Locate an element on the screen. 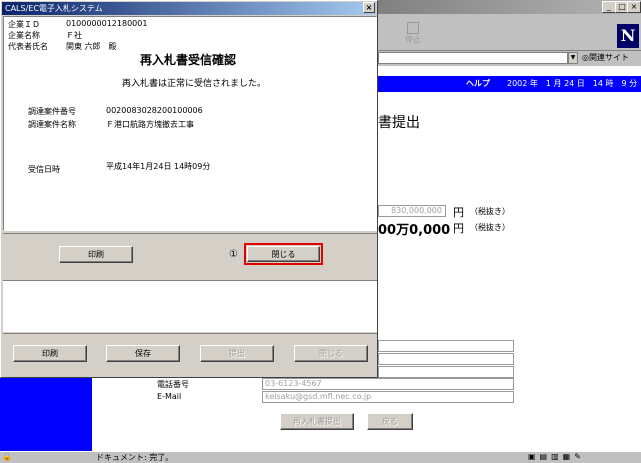 The height and width of the screenshot is (463, 641). minimize-button: _ is located at coordinates (609, 7).